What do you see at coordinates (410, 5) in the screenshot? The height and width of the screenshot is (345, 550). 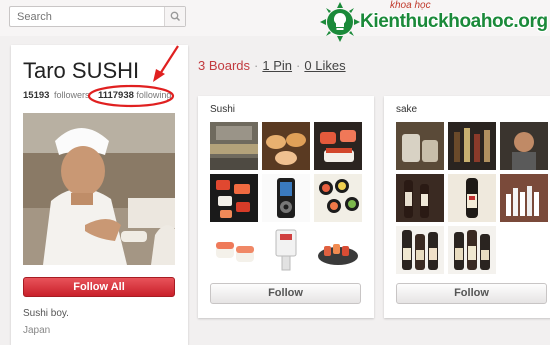 I see `watermark-subtext: khoa học` at bounding box center [410, 5].